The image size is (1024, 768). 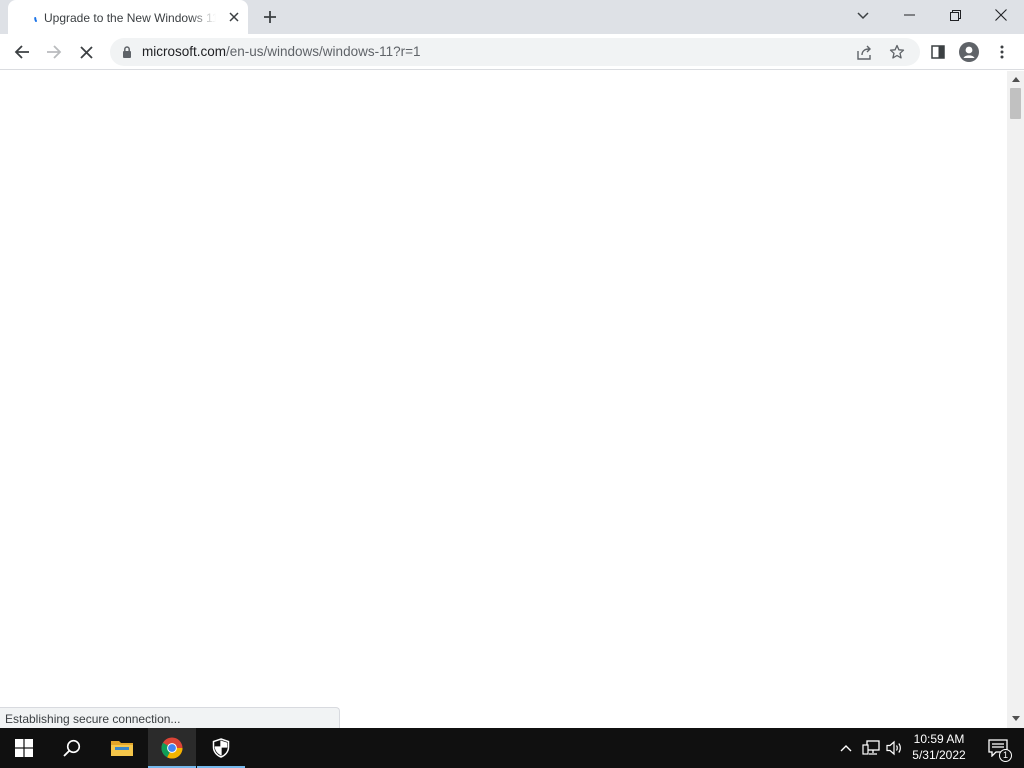 I want to click on search-icon, so click(x=72, y=748).